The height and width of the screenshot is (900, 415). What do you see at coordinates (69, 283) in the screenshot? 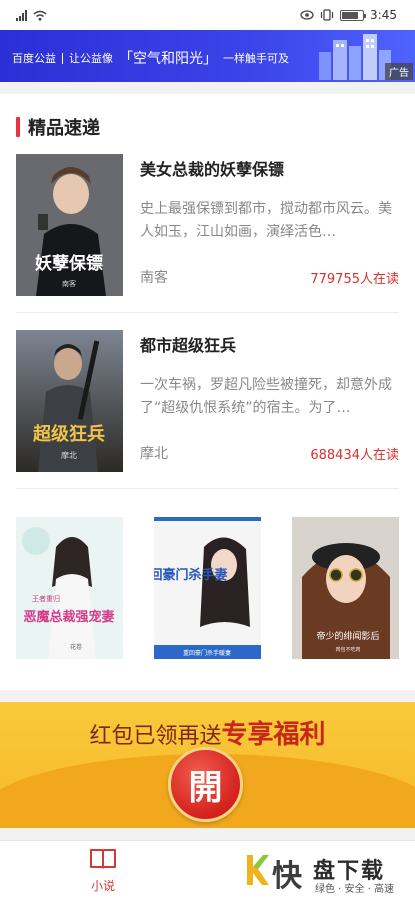
I see `svg-text: 南客` at bounding box center [69, 283].